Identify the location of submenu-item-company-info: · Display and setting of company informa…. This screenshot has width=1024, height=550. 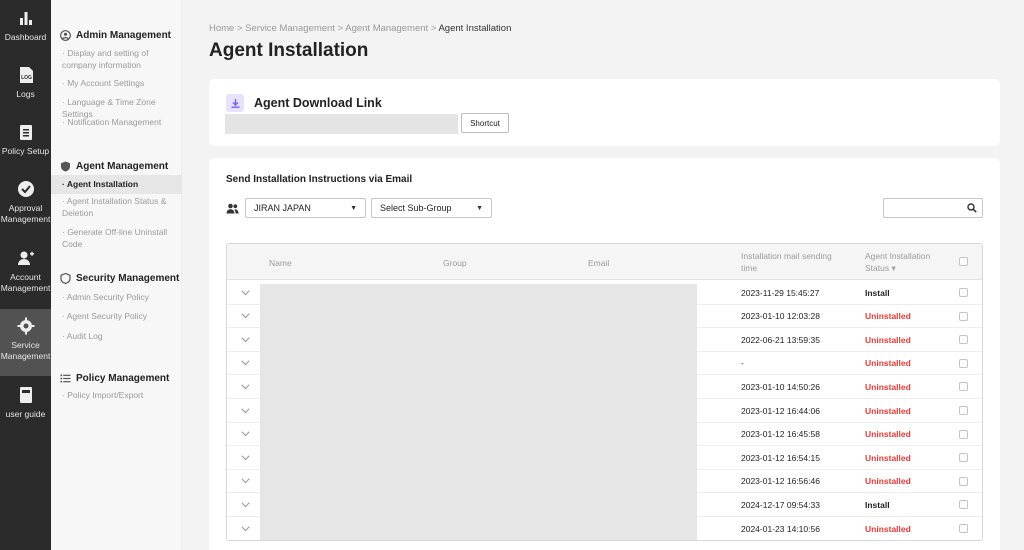
(116, 61).